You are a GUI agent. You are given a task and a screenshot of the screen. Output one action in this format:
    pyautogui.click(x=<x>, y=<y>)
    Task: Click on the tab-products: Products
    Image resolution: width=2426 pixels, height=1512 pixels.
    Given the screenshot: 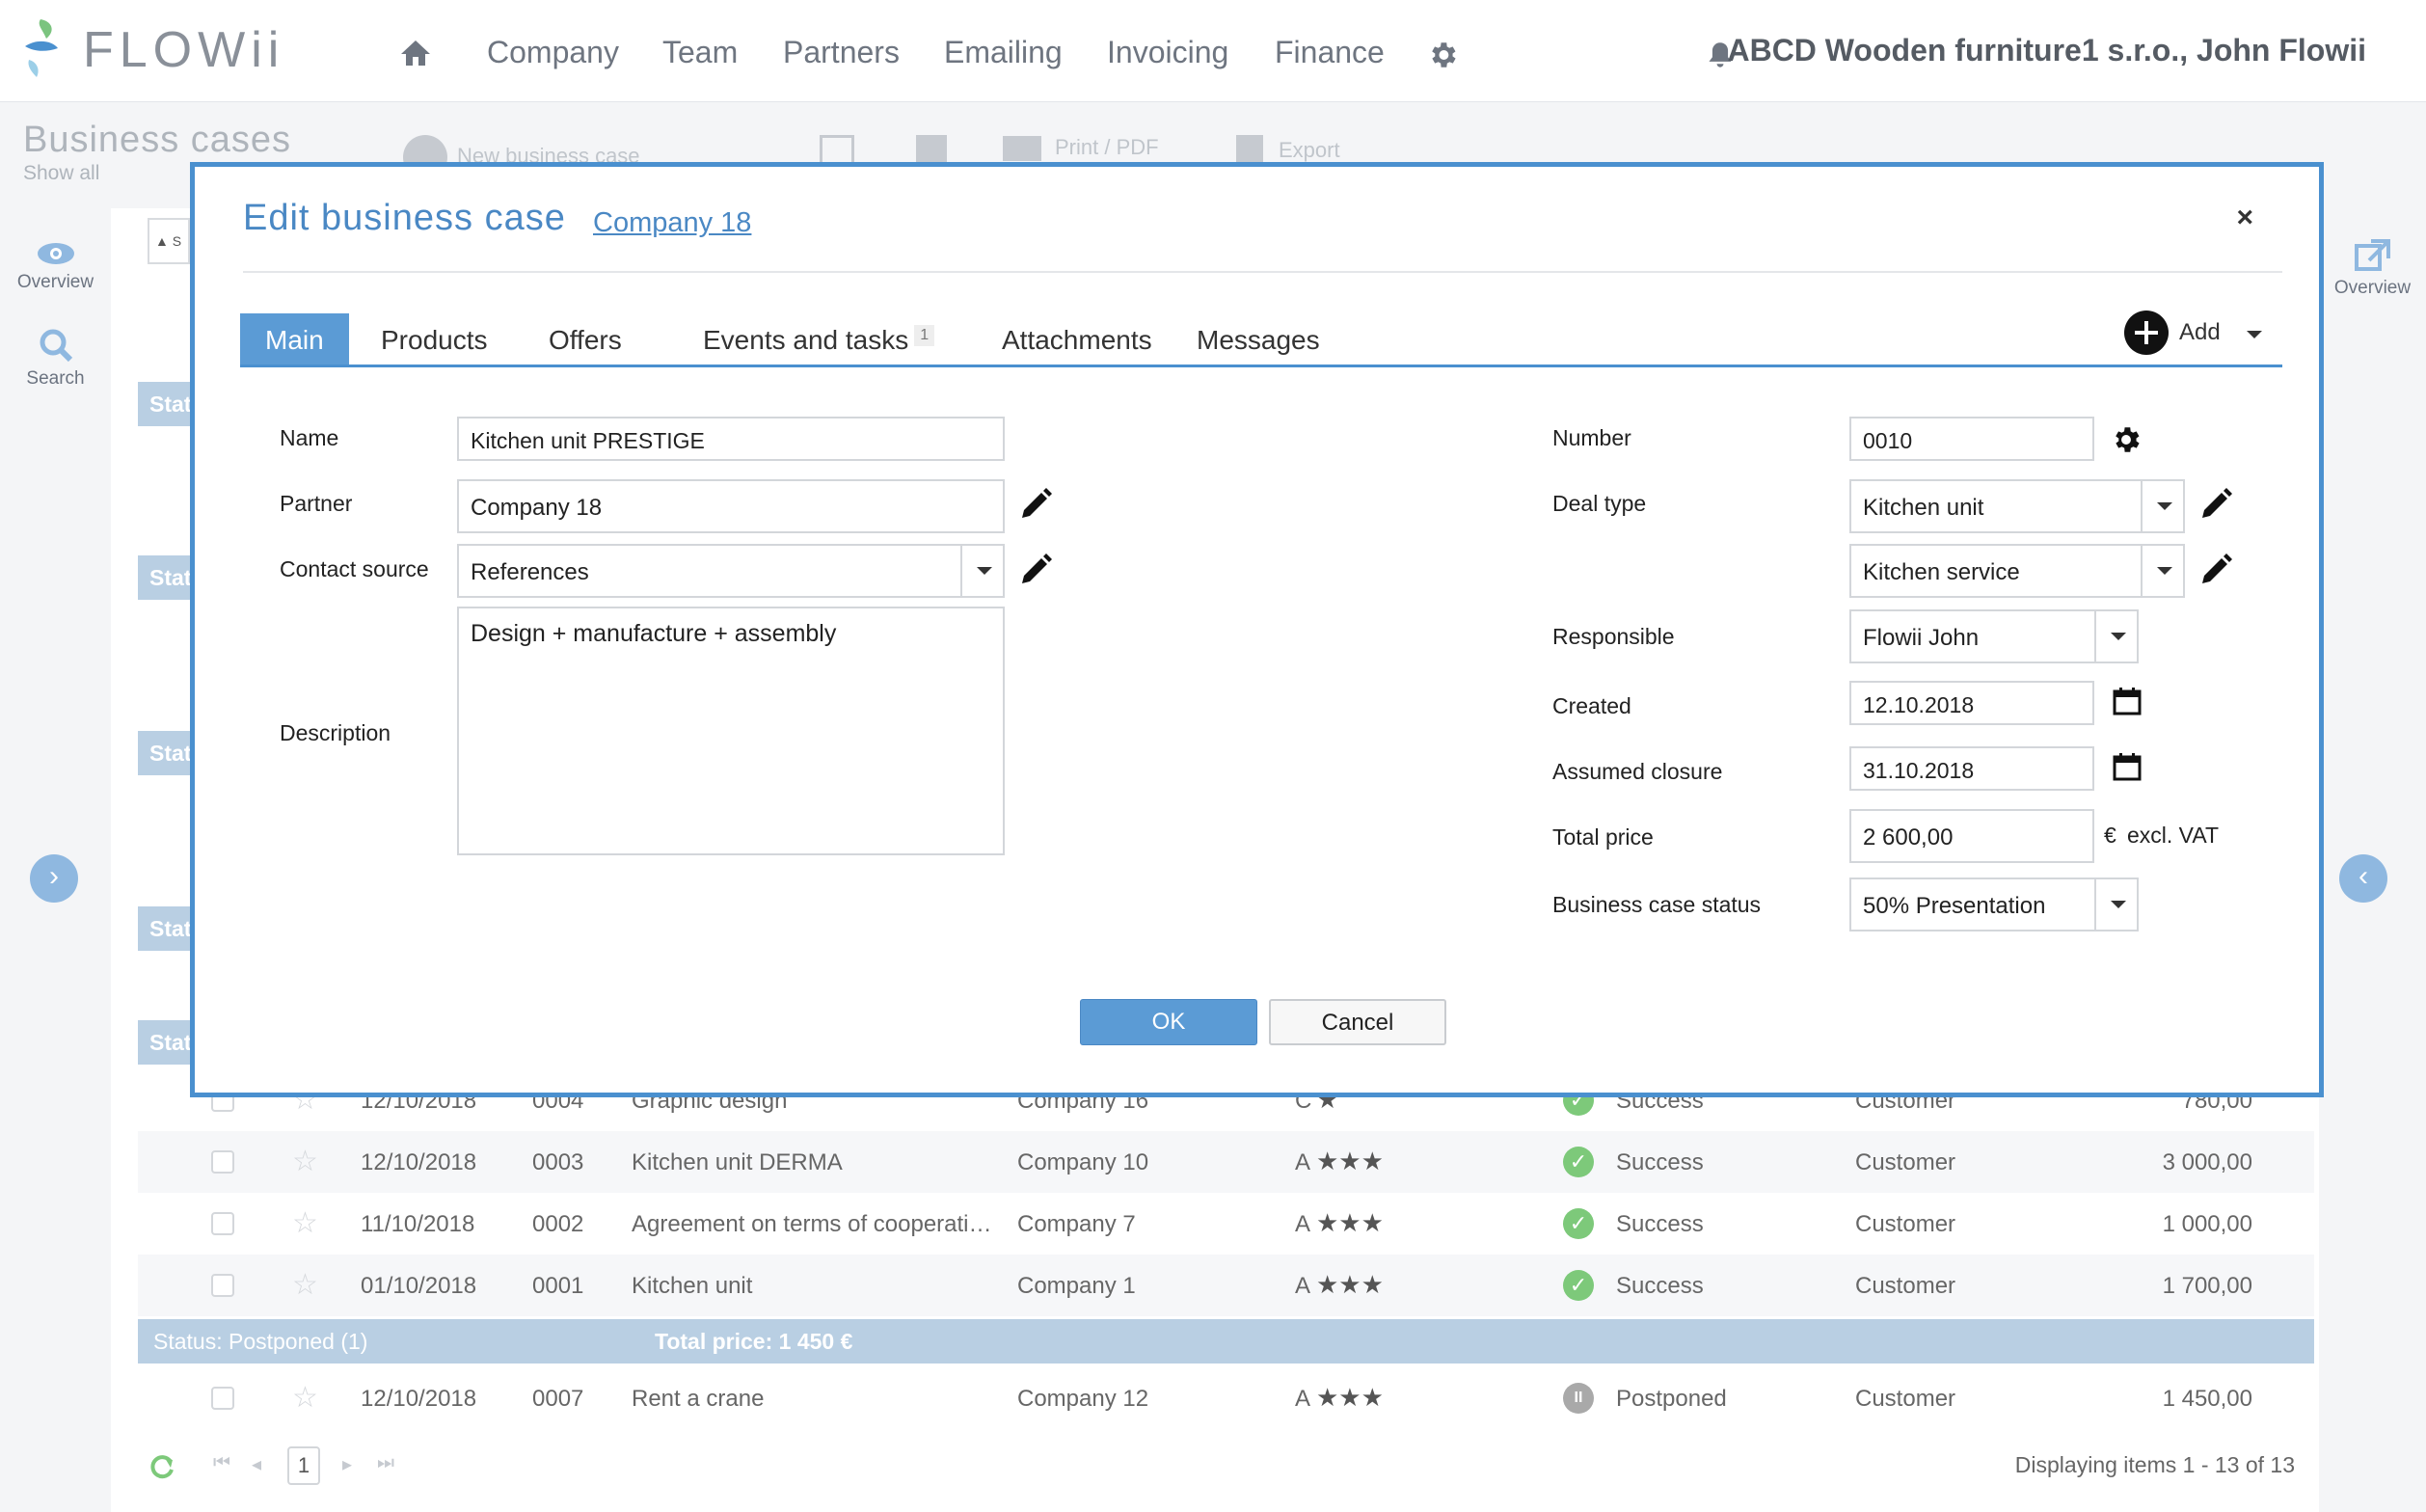 What is the action you would take?
    pyautogui.click(x=434, y=338)
    